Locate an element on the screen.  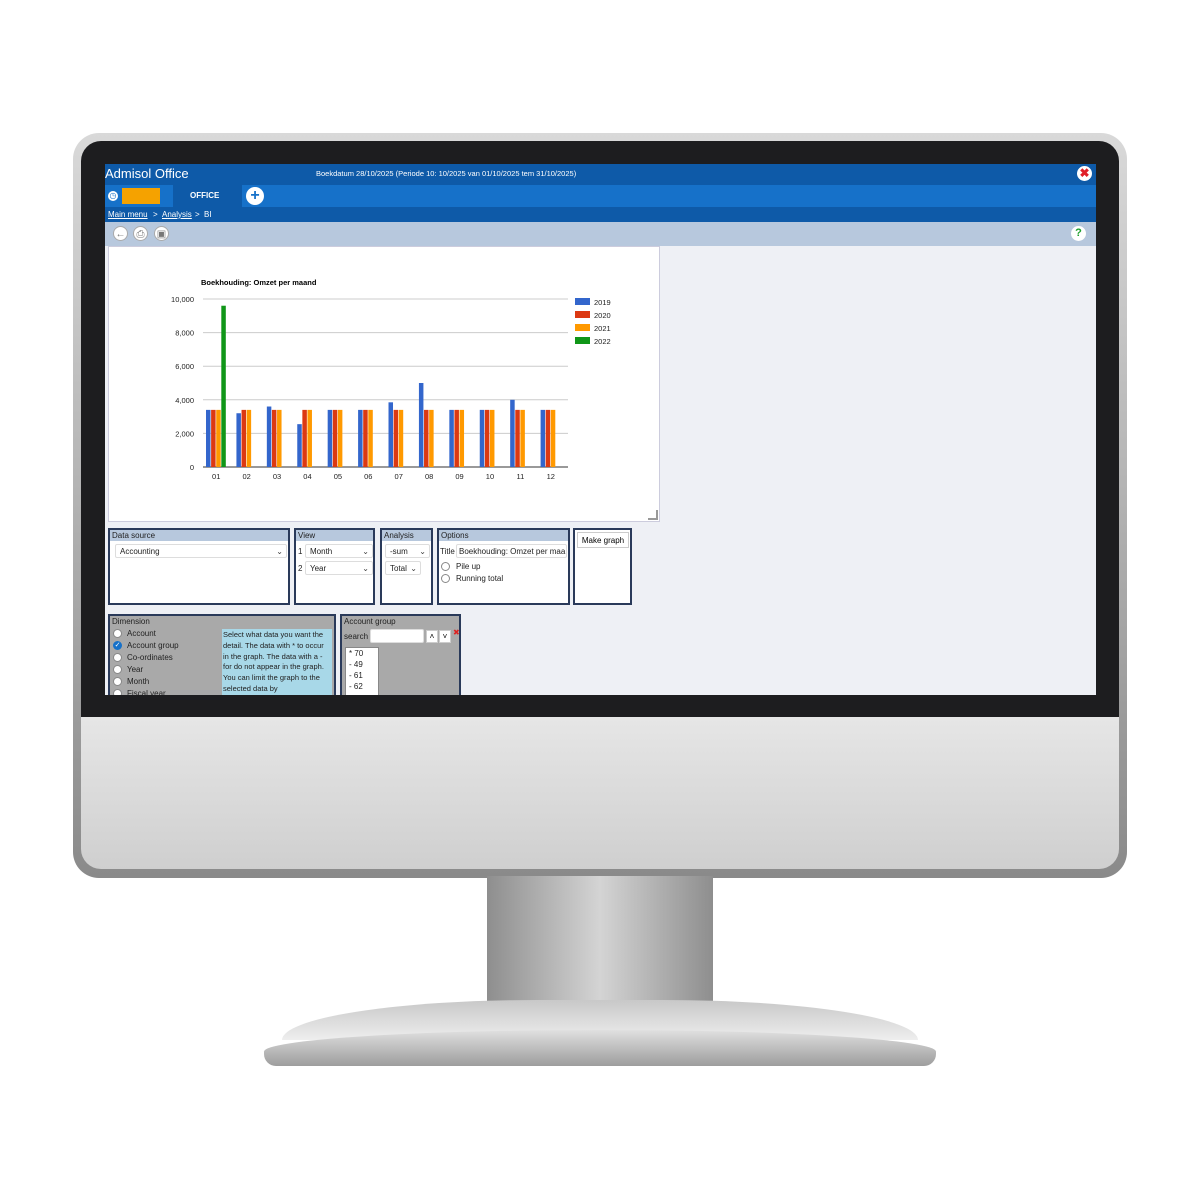
account-group-search-label: search is located at coordinates (356, 636).